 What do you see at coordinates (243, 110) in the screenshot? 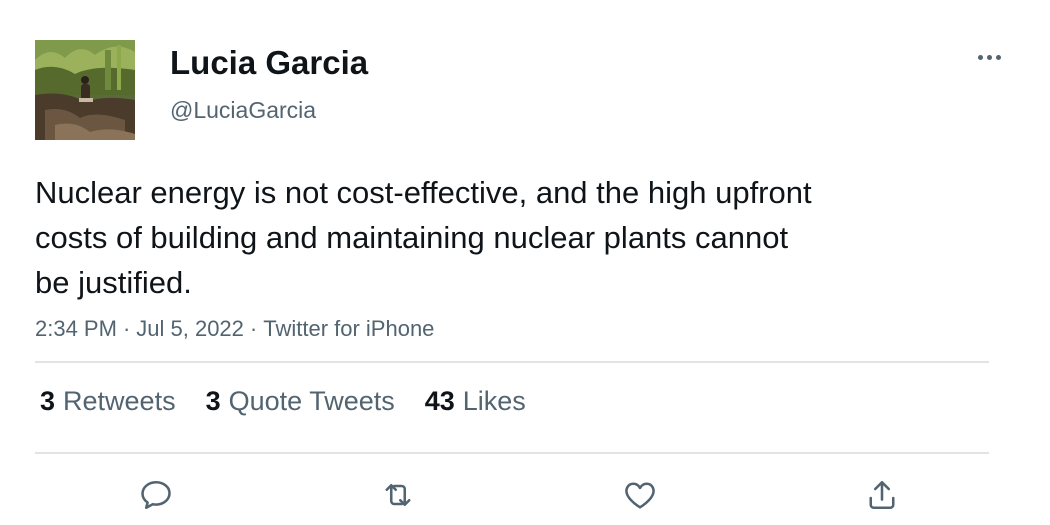
I see `author-handle: @LuciaGarcia` at bounding box center [243, 110].